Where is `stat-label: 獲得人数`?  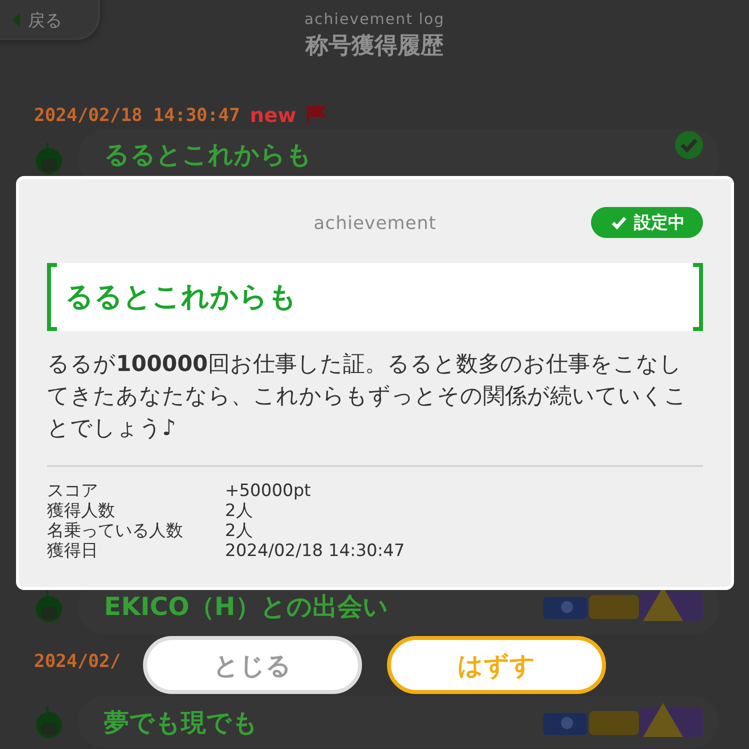
stat-label: 獲得人数 is located at coordinates (81, 511).